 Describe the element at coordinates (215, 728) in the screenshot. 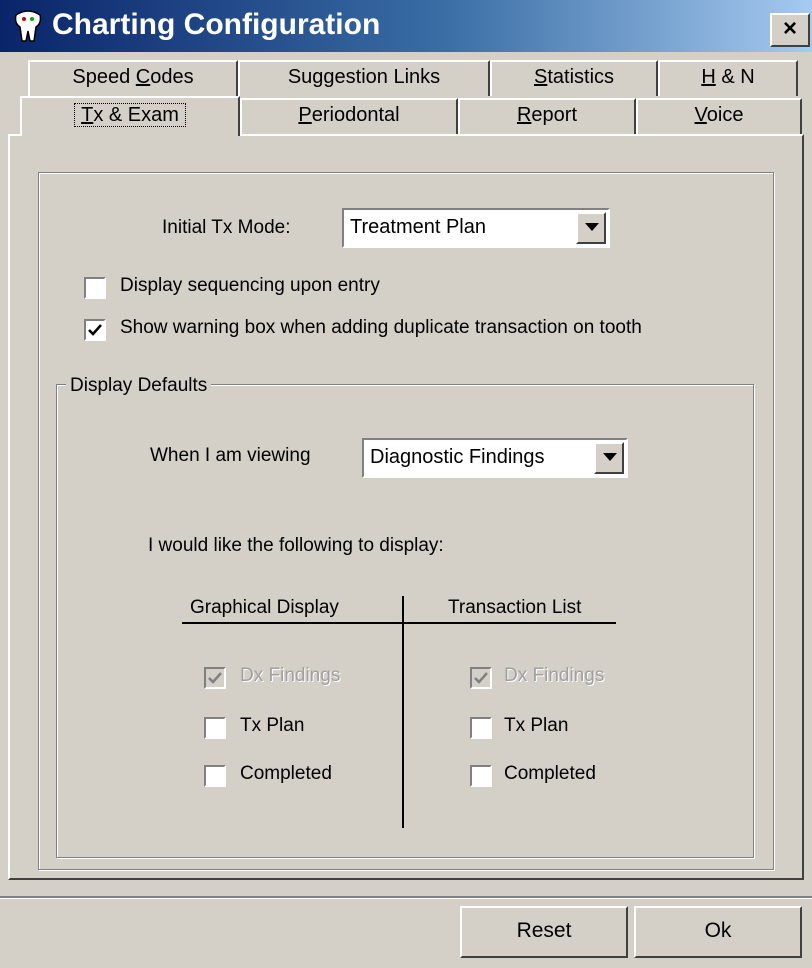

I see `graphical-tx-plan-checkbox` at that location.